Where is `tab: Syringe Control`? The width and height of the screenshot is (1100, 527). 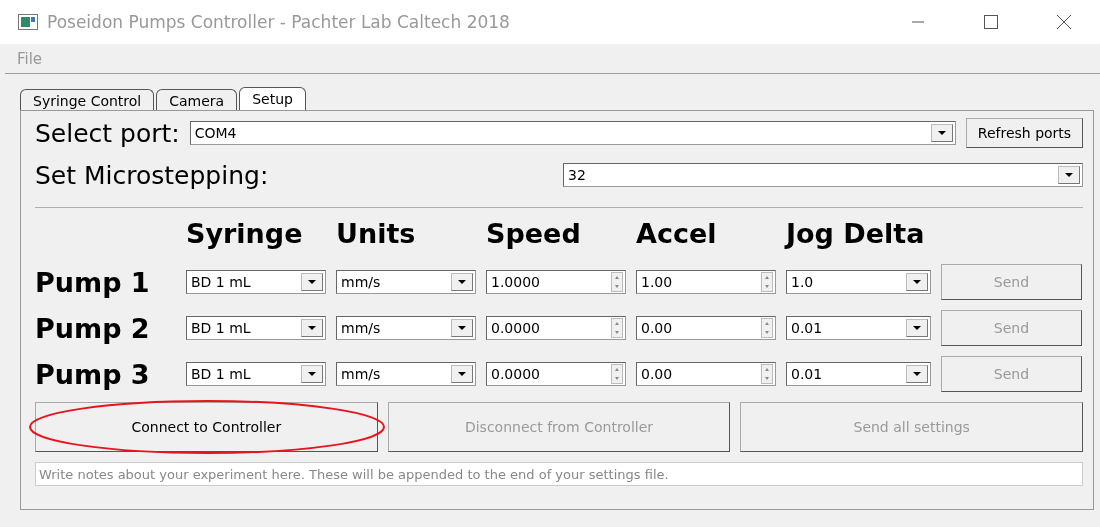
tab: Syringe Control is located at coordinates (87, 99).